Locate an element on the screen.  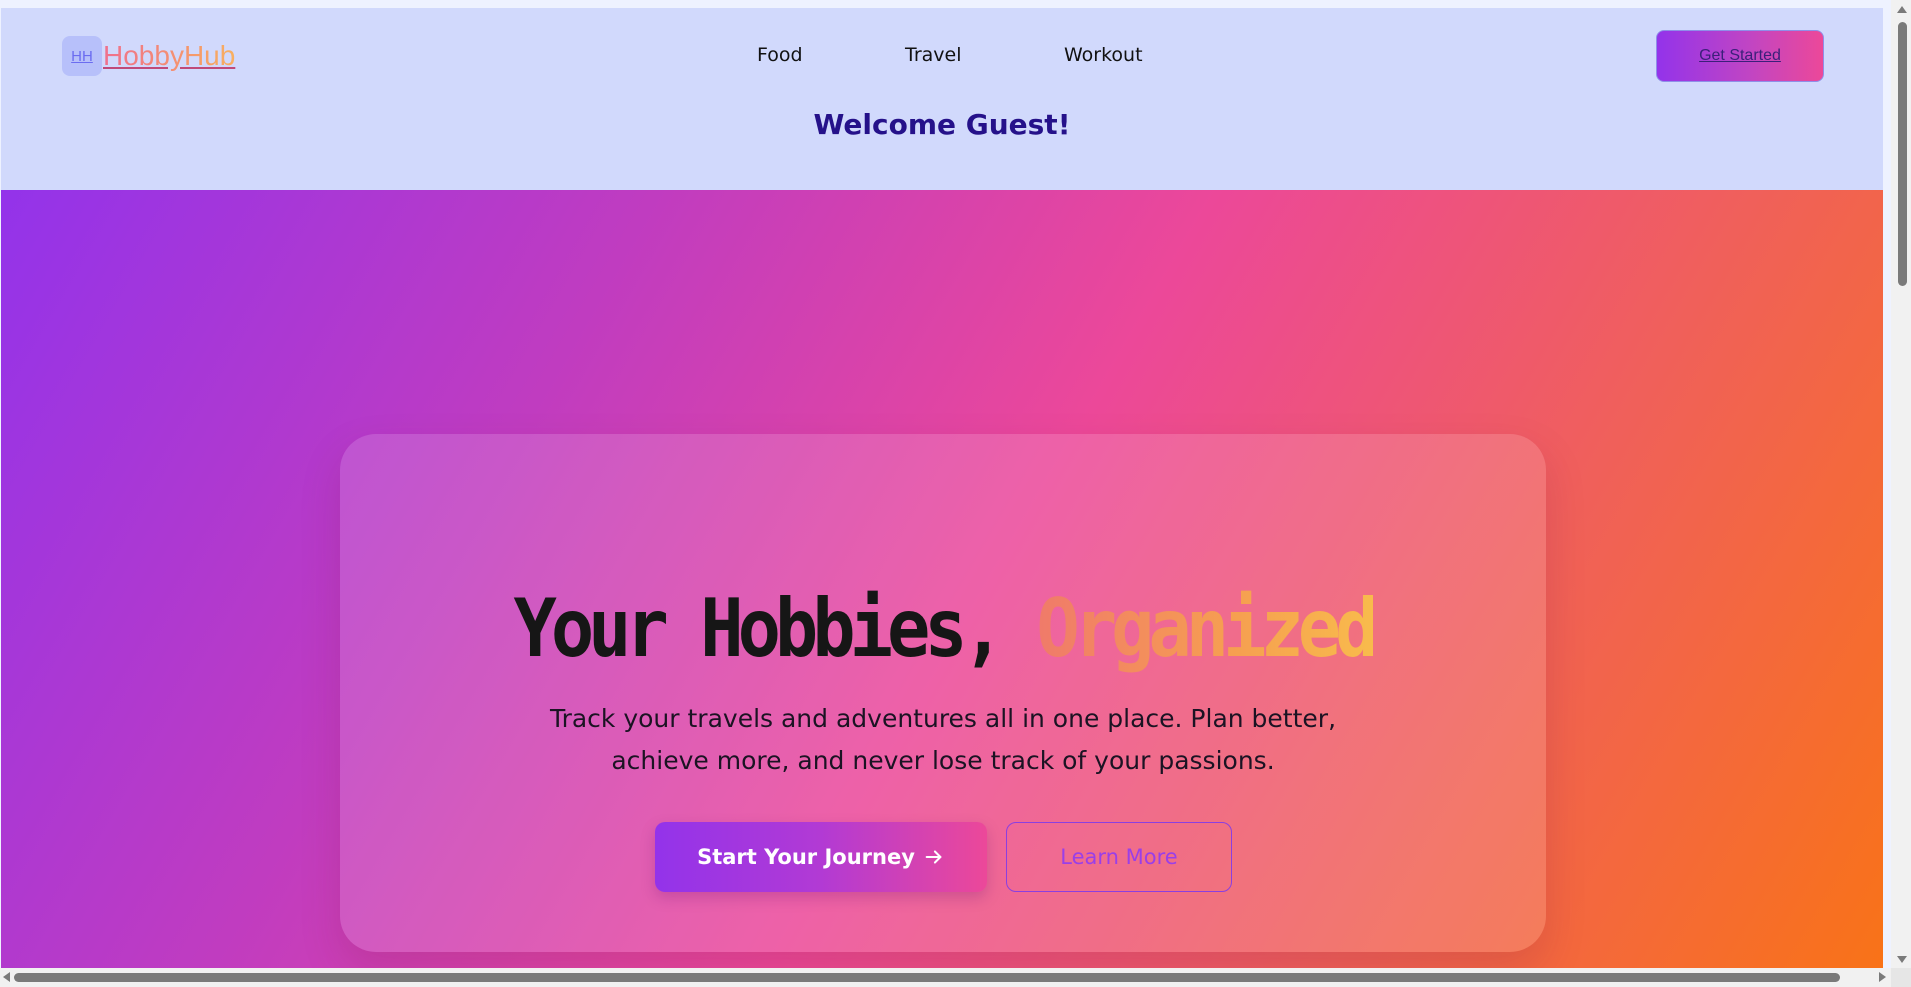
main-nav: Food Travel Workout is located at coordinates (942, 56).